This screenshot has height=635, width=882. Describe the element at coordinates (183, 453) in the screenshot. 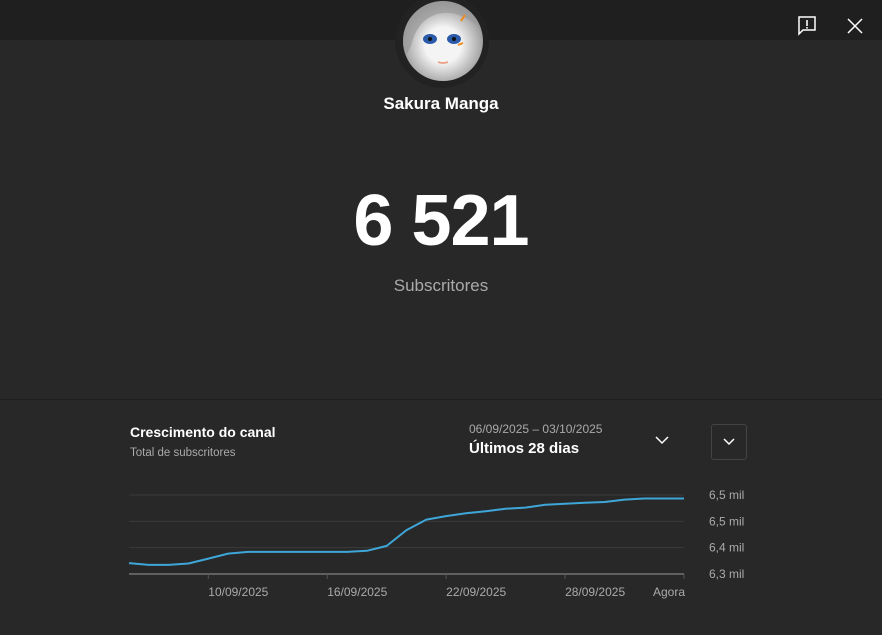

I see `growth-subtitle: Total de subscritores` at that location.